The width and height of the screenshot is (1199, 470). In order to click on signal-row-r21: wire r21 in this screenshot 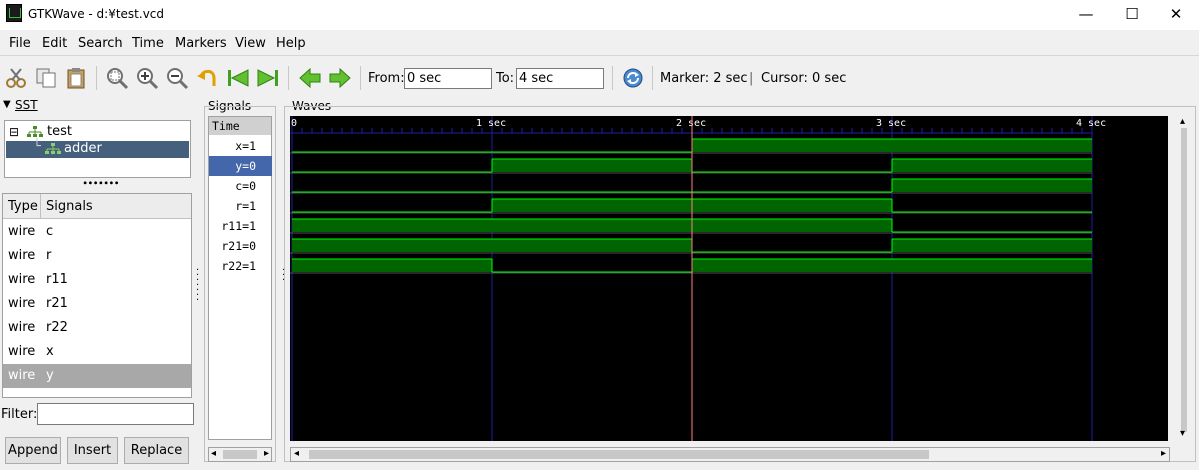, I will do `click(97, 304)`.